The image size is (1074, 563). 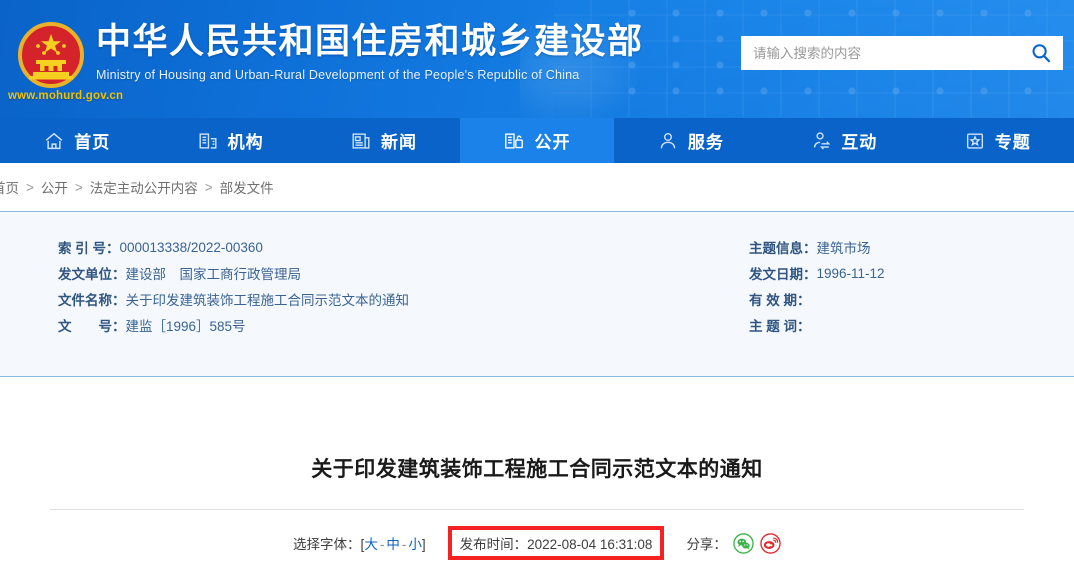 I want to click on home-icon, so click(x=54, y=141).